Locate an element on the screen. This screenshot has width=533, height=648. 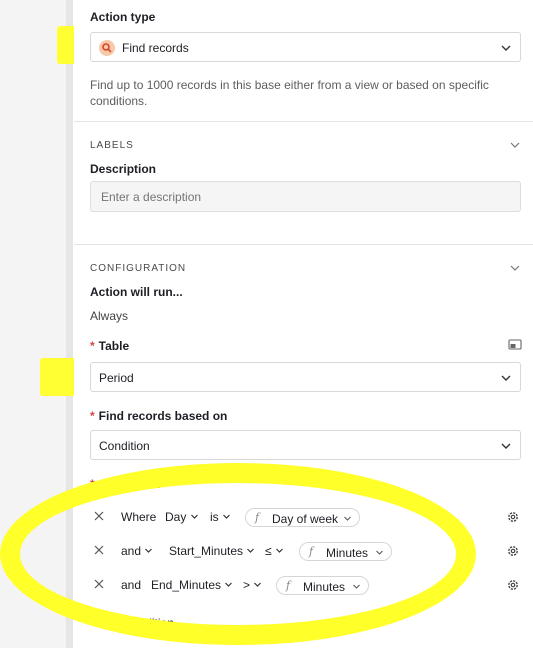
configuration-section-title: CONFIGURATION is located at coordinates (138, 268).